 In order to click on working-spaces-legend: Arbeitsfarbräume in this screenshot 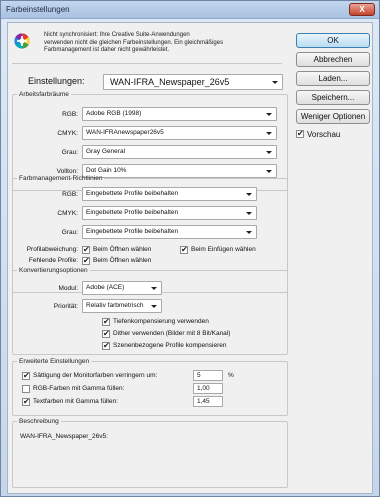, I will do `click(44, 94)`.